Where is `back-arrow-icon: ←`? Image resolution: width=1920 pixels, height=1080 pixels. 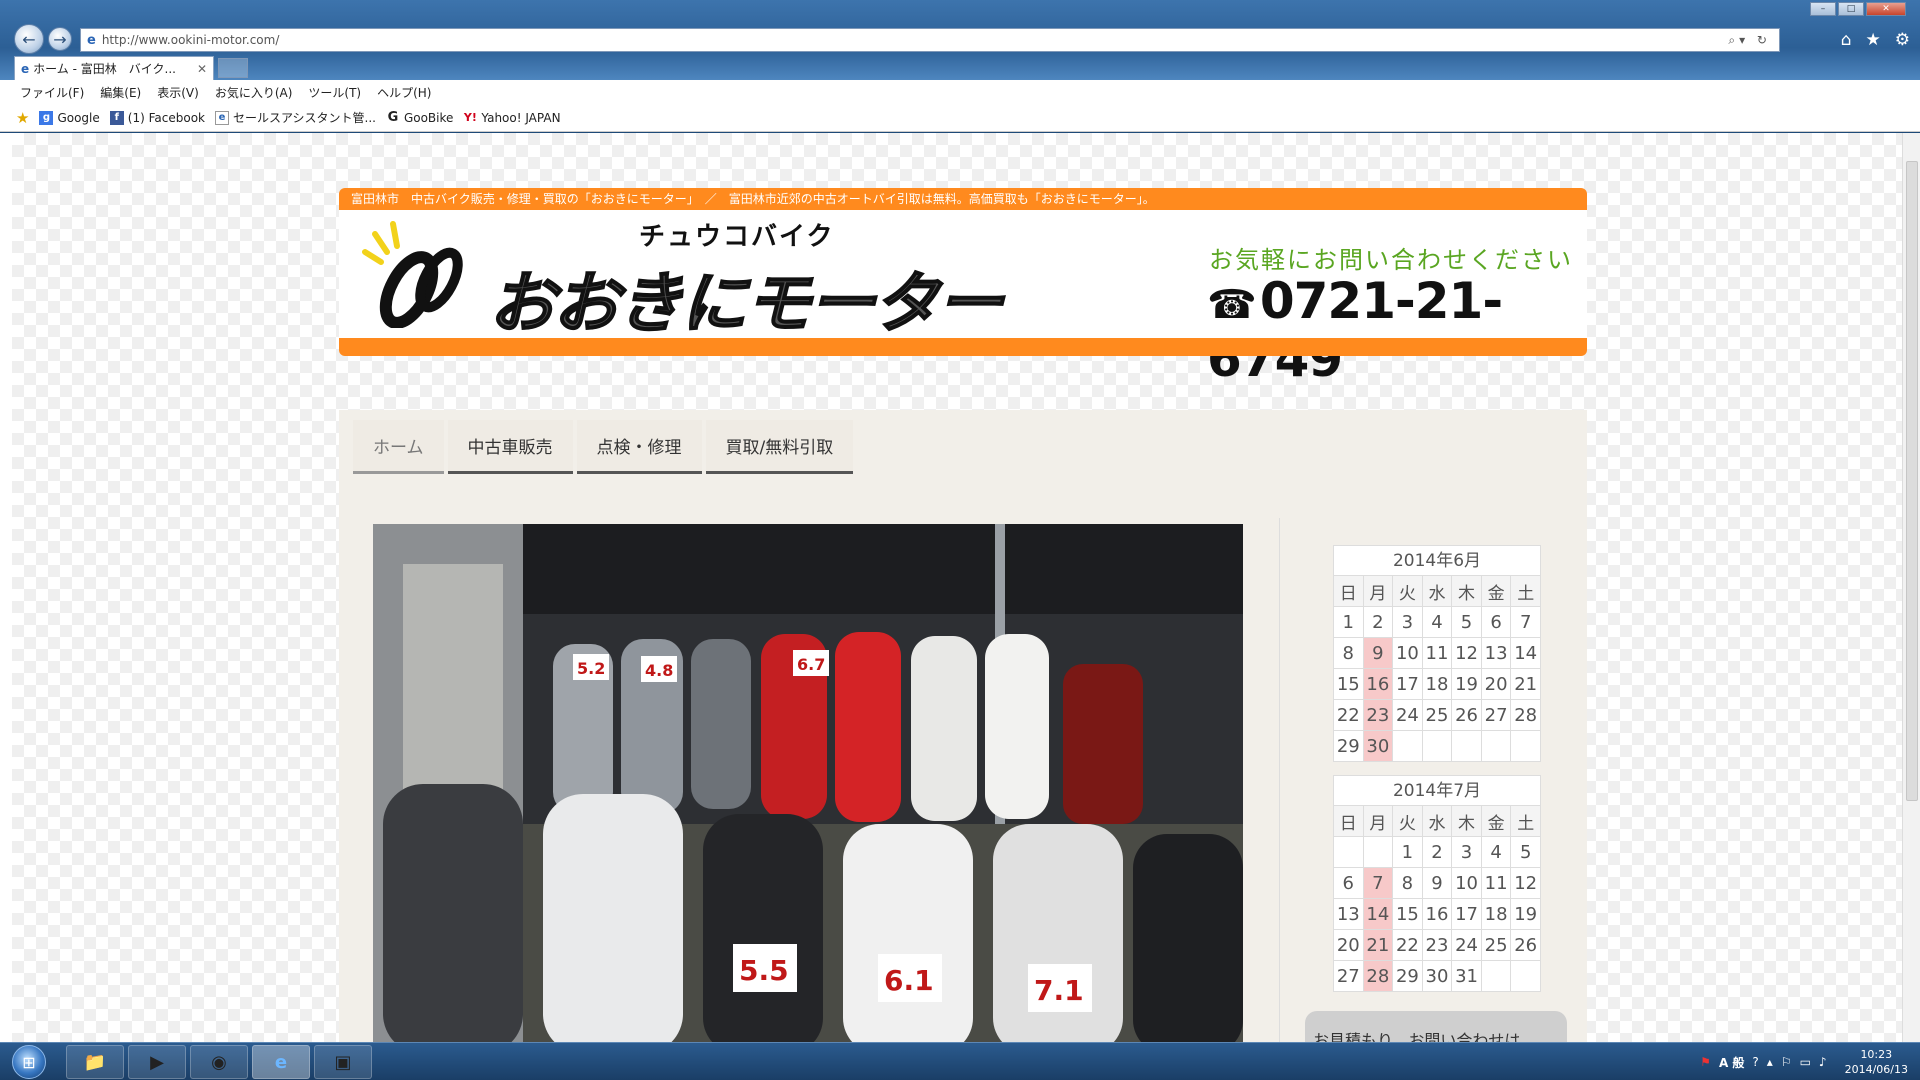 back-arrow-icon: ← is located at coordinates (29, 39).